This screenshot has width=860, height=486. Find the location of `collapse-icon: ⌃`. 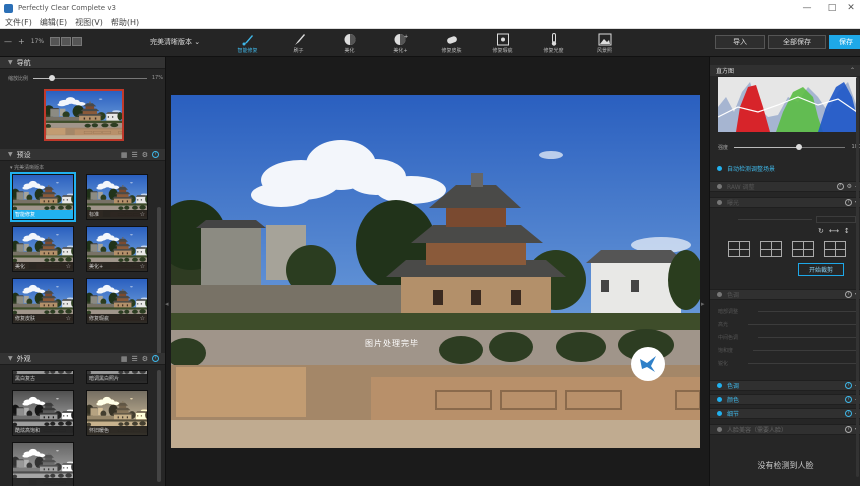

collapse-icon: ⌃ is located at coordinates (852, 70).